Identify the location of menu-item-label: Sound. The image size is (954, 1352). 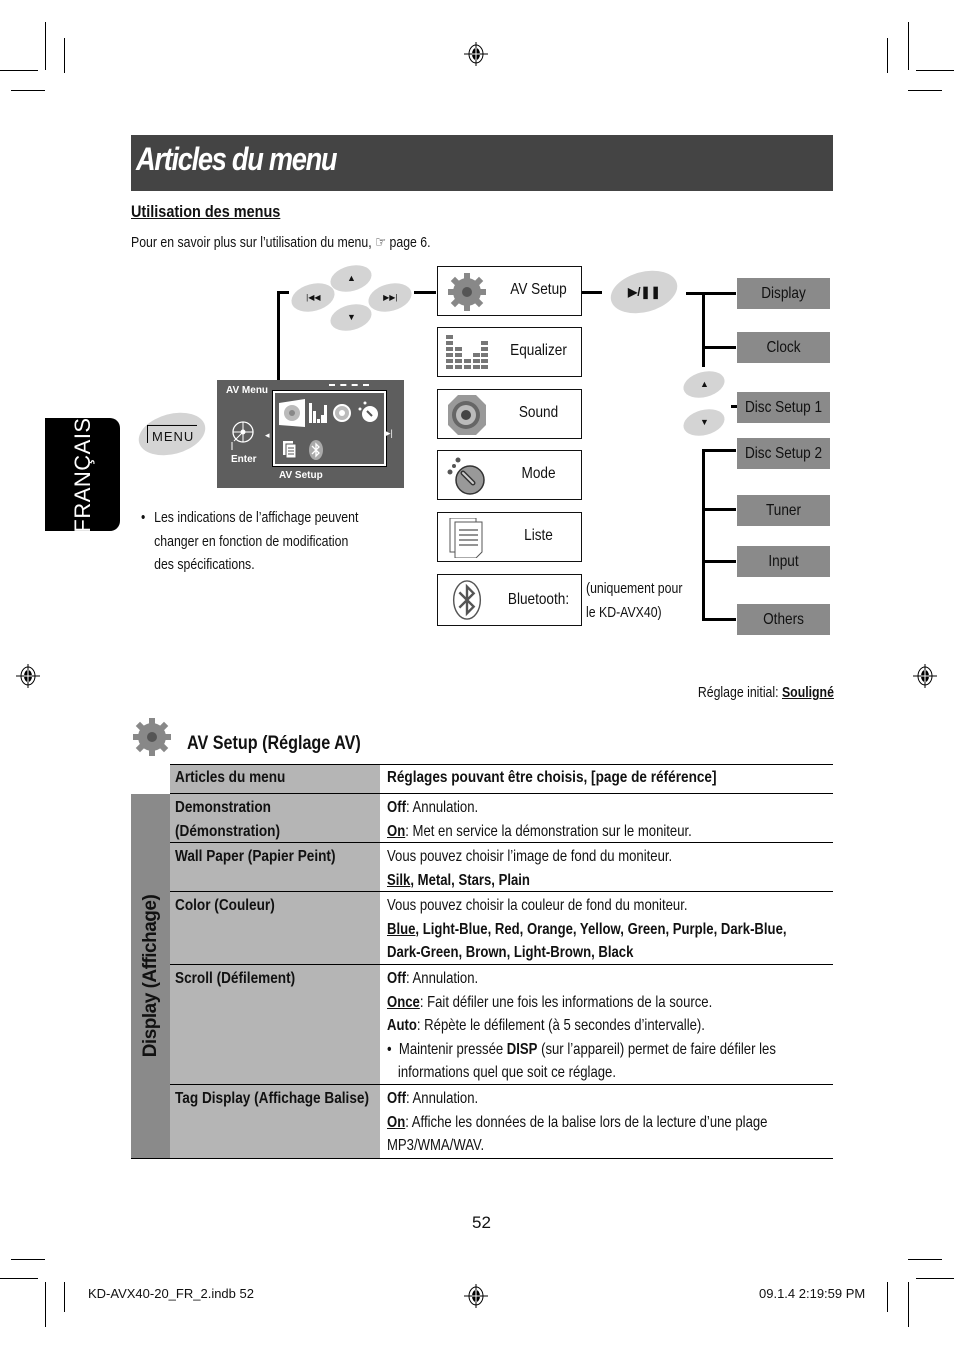
(538, 412).